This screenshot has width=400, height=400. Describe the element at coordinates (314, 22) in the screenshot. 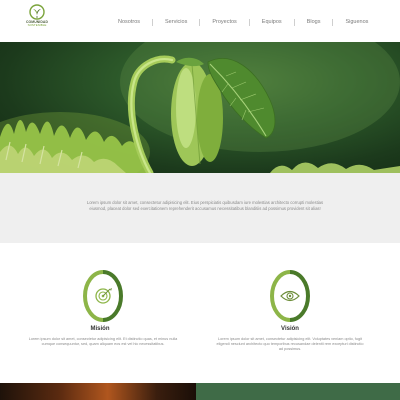

I see `nav-item-blogs: Blogs` at that location.